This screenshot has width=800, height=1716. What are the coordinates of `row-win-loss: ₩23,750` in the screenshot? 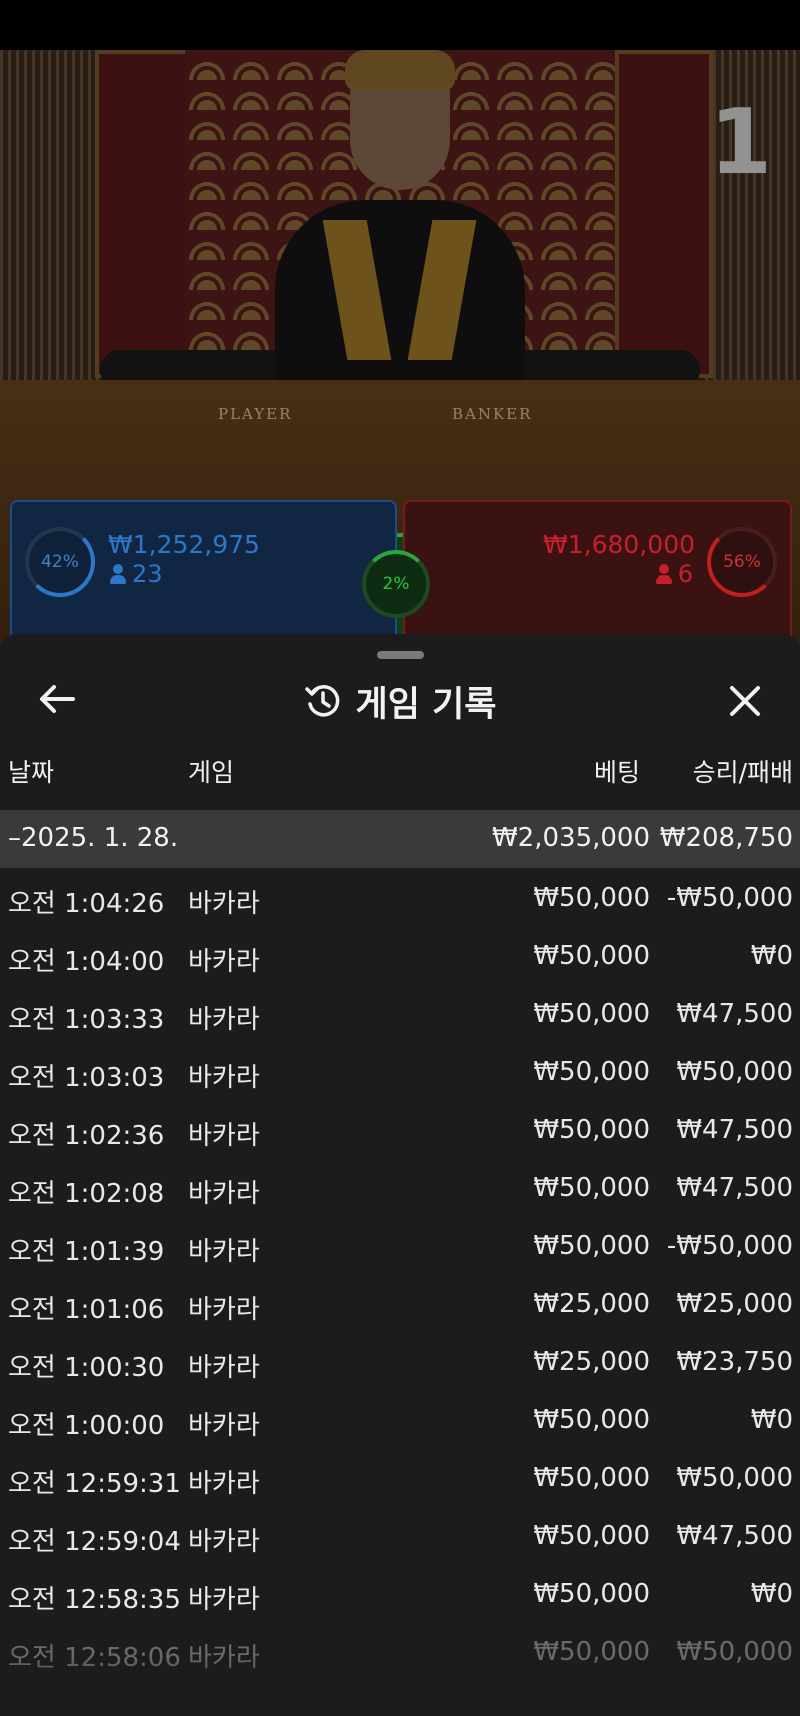 It's located at (734, 1362).